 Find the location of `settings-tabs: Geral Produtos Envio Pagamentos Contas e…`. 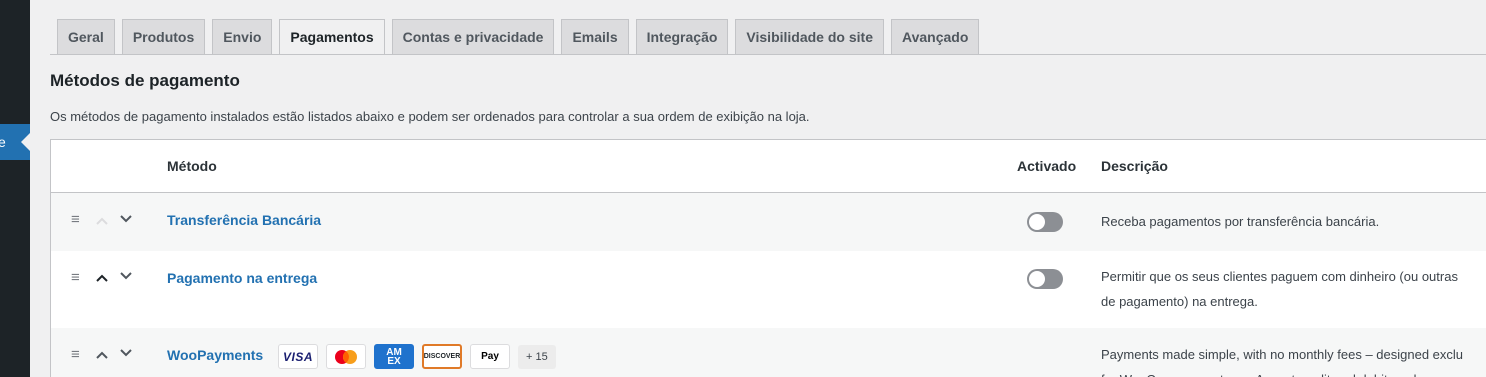

settings-tabs: Geral Produtos Envio Pagamentos Contas e… is located at coordinates (518, 37).